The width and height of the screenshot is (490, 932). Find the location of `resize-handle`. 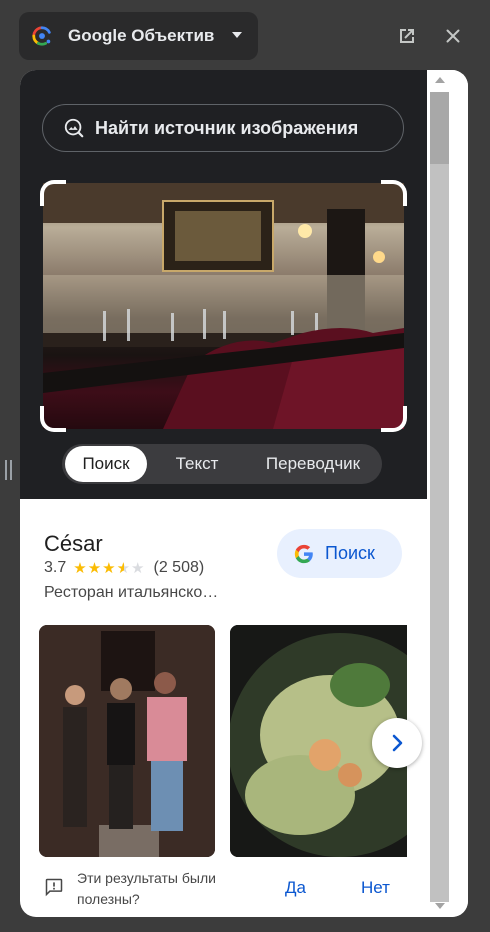

resize-handle is located at coordinates (9, 470).